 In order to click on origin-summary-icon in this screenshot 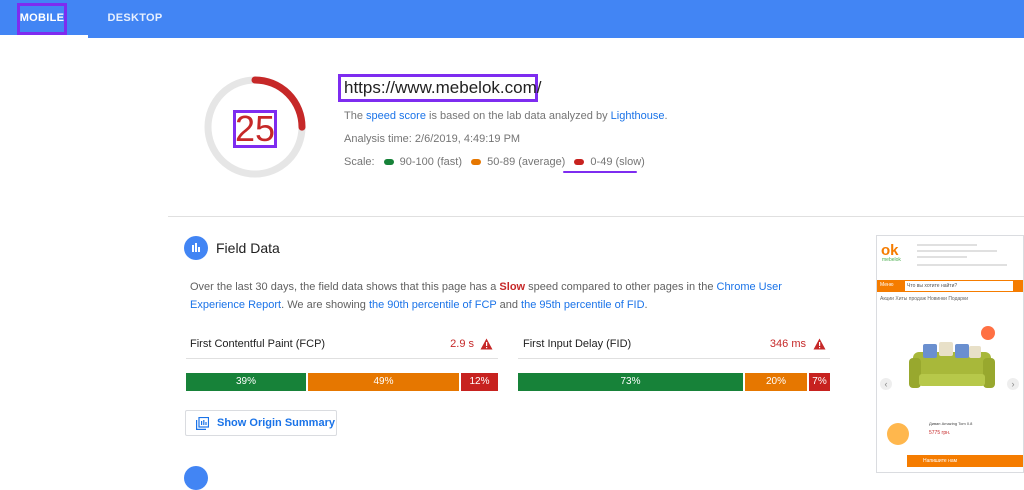, I will do `click(202, 423)`.